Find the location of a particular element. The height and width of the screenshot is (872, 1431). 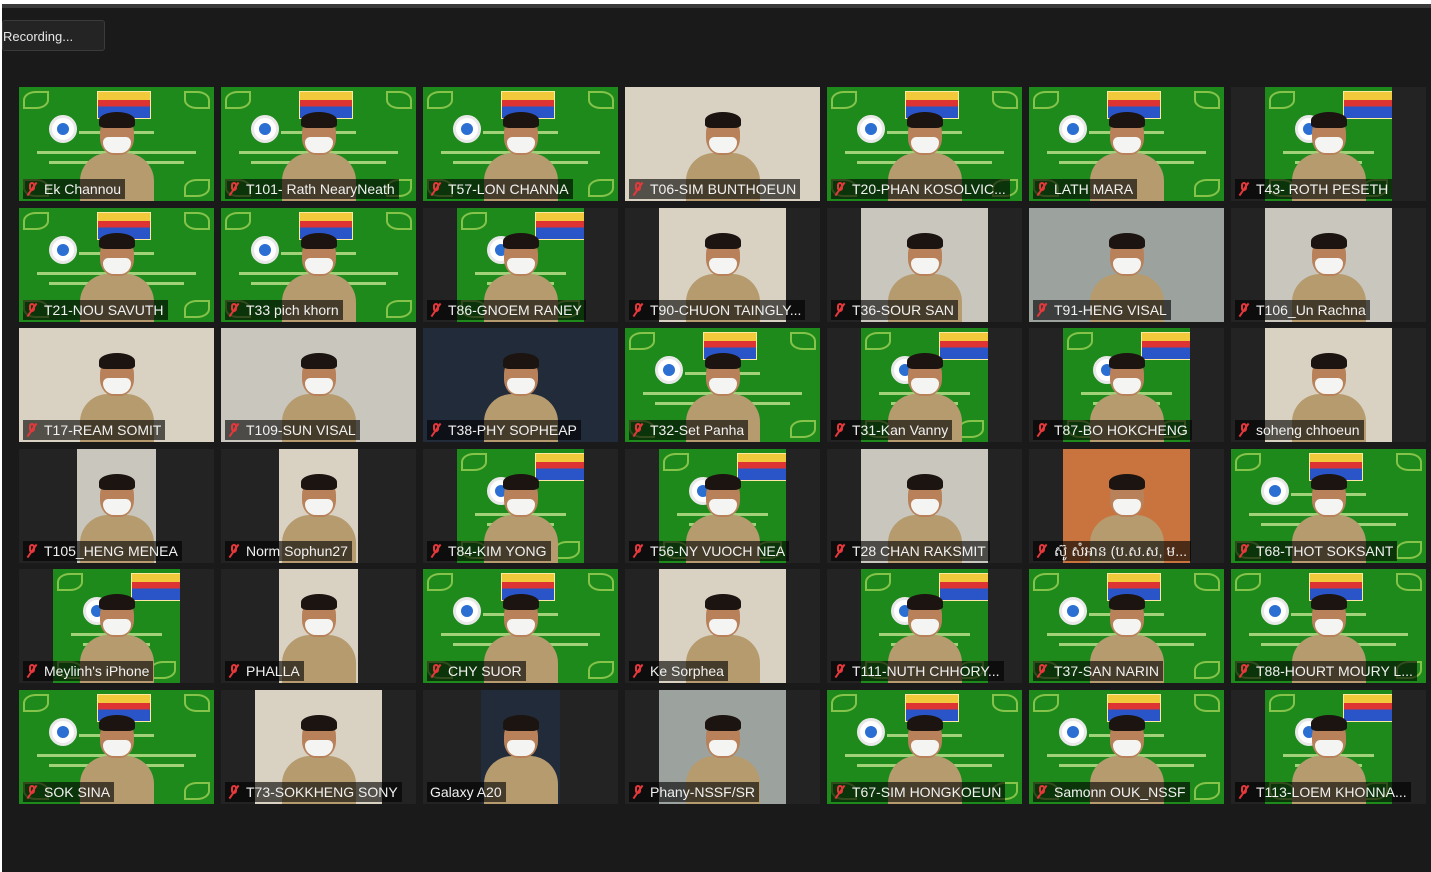

participant-tile: T67-SIM HONGKOEUN is located at coordinates (924, 746).